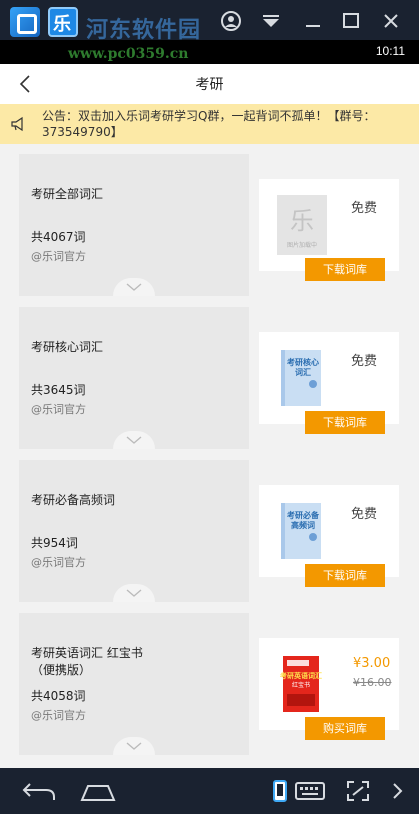 The width and height of the screenshot is (419, 814). What do you see at coordinates (303, 515) in the screenshot?
I see `svg-text: 考研必备` at bounding box center [303, 515].